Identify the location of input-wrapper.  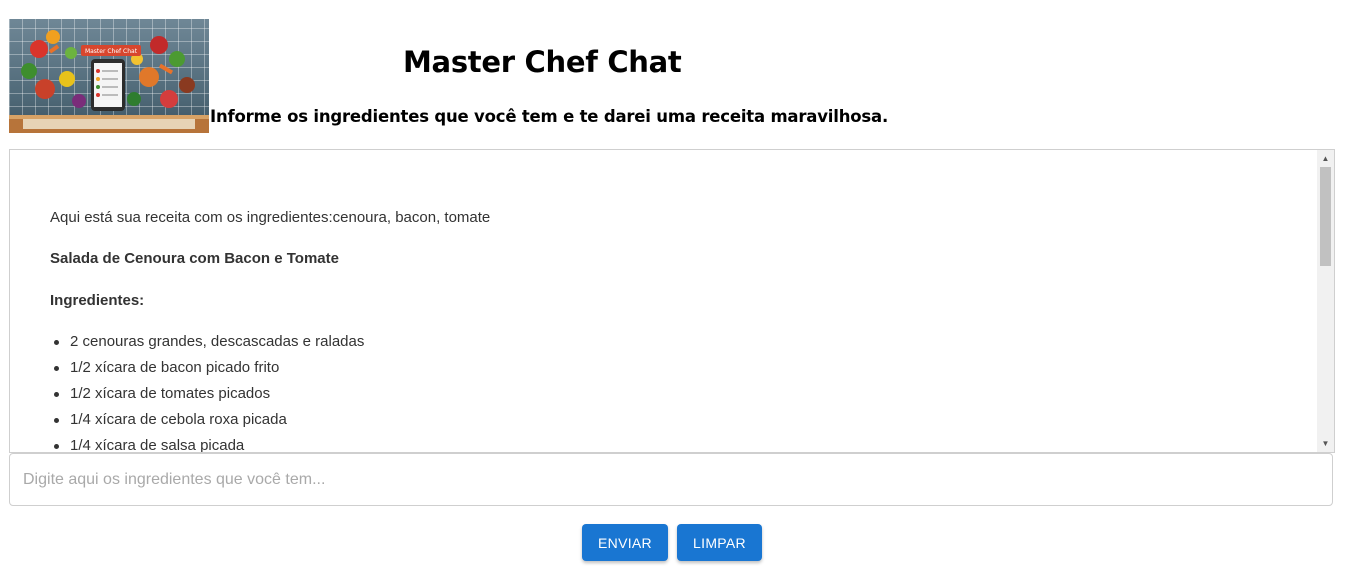
(671, 479).